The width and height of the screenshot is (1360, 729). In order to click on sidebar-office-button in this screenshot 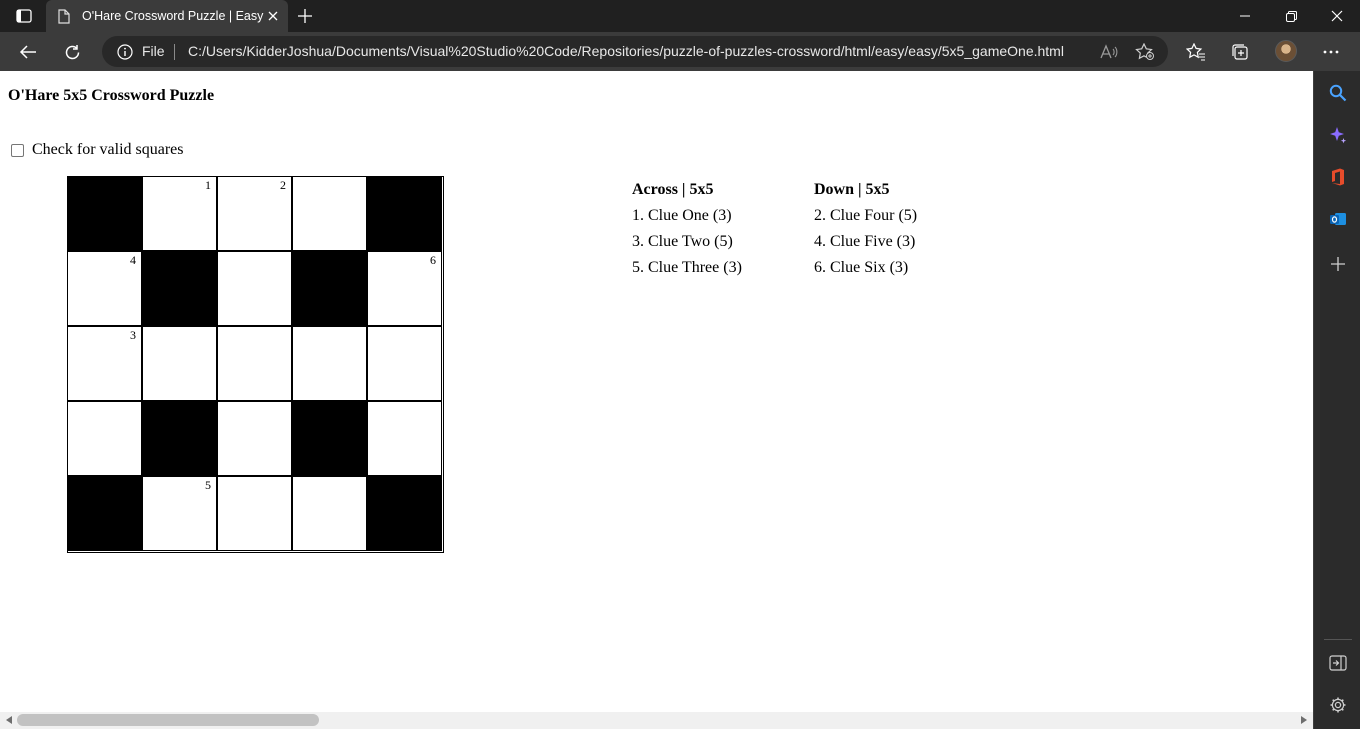, I will do `click(1338, 177)`.